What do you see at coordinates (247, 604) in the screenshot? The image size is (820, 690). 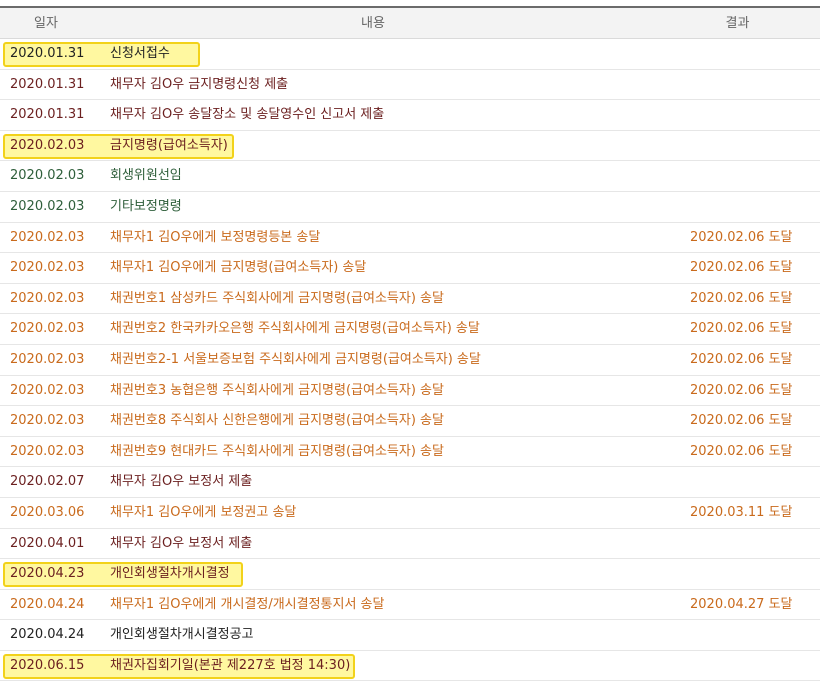 I see `row-content: 채무자1 김O우에게 개시결정/개시결정통지서 송달` at bounding box center [247, 604].